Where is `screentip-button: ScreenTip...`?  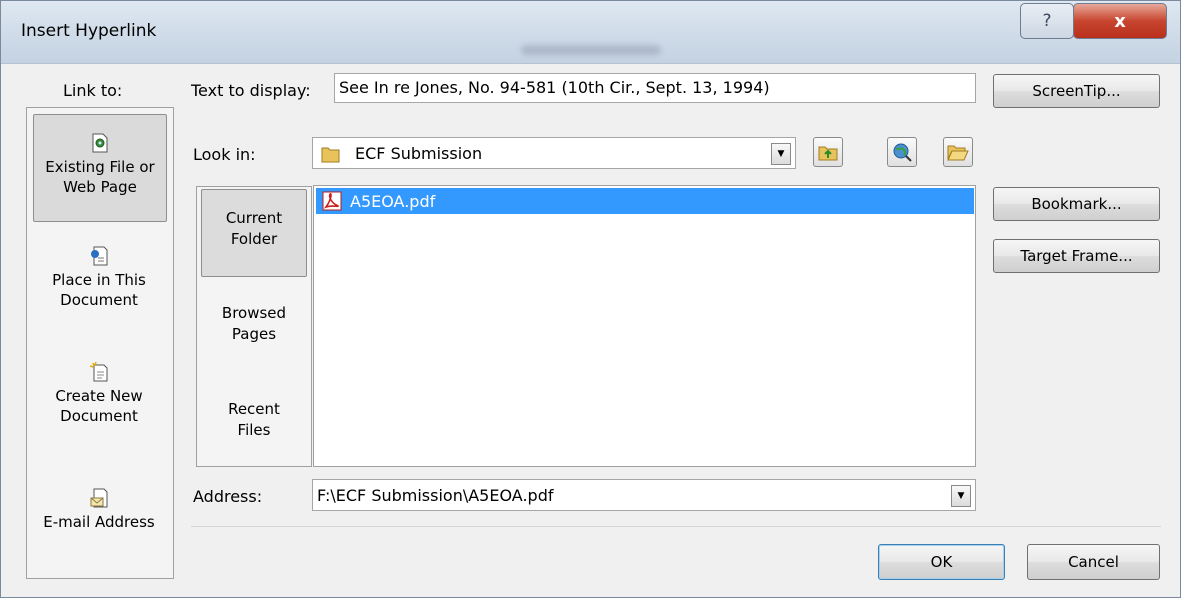 screentip-button: ScreenTip... is located at coordinates (1076, 91).